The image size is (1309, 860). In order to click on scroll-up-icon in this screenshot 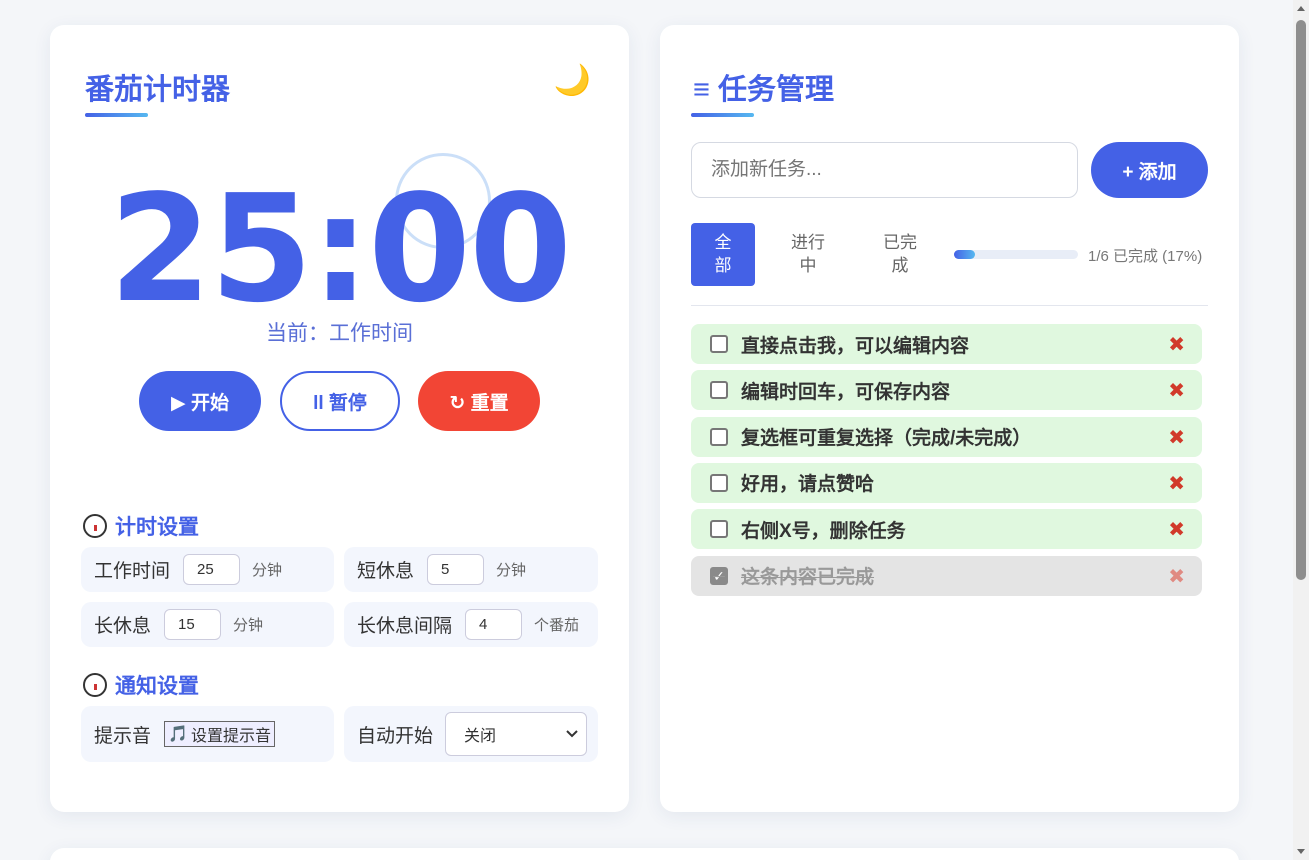, I will do `click(1301, 8)`.